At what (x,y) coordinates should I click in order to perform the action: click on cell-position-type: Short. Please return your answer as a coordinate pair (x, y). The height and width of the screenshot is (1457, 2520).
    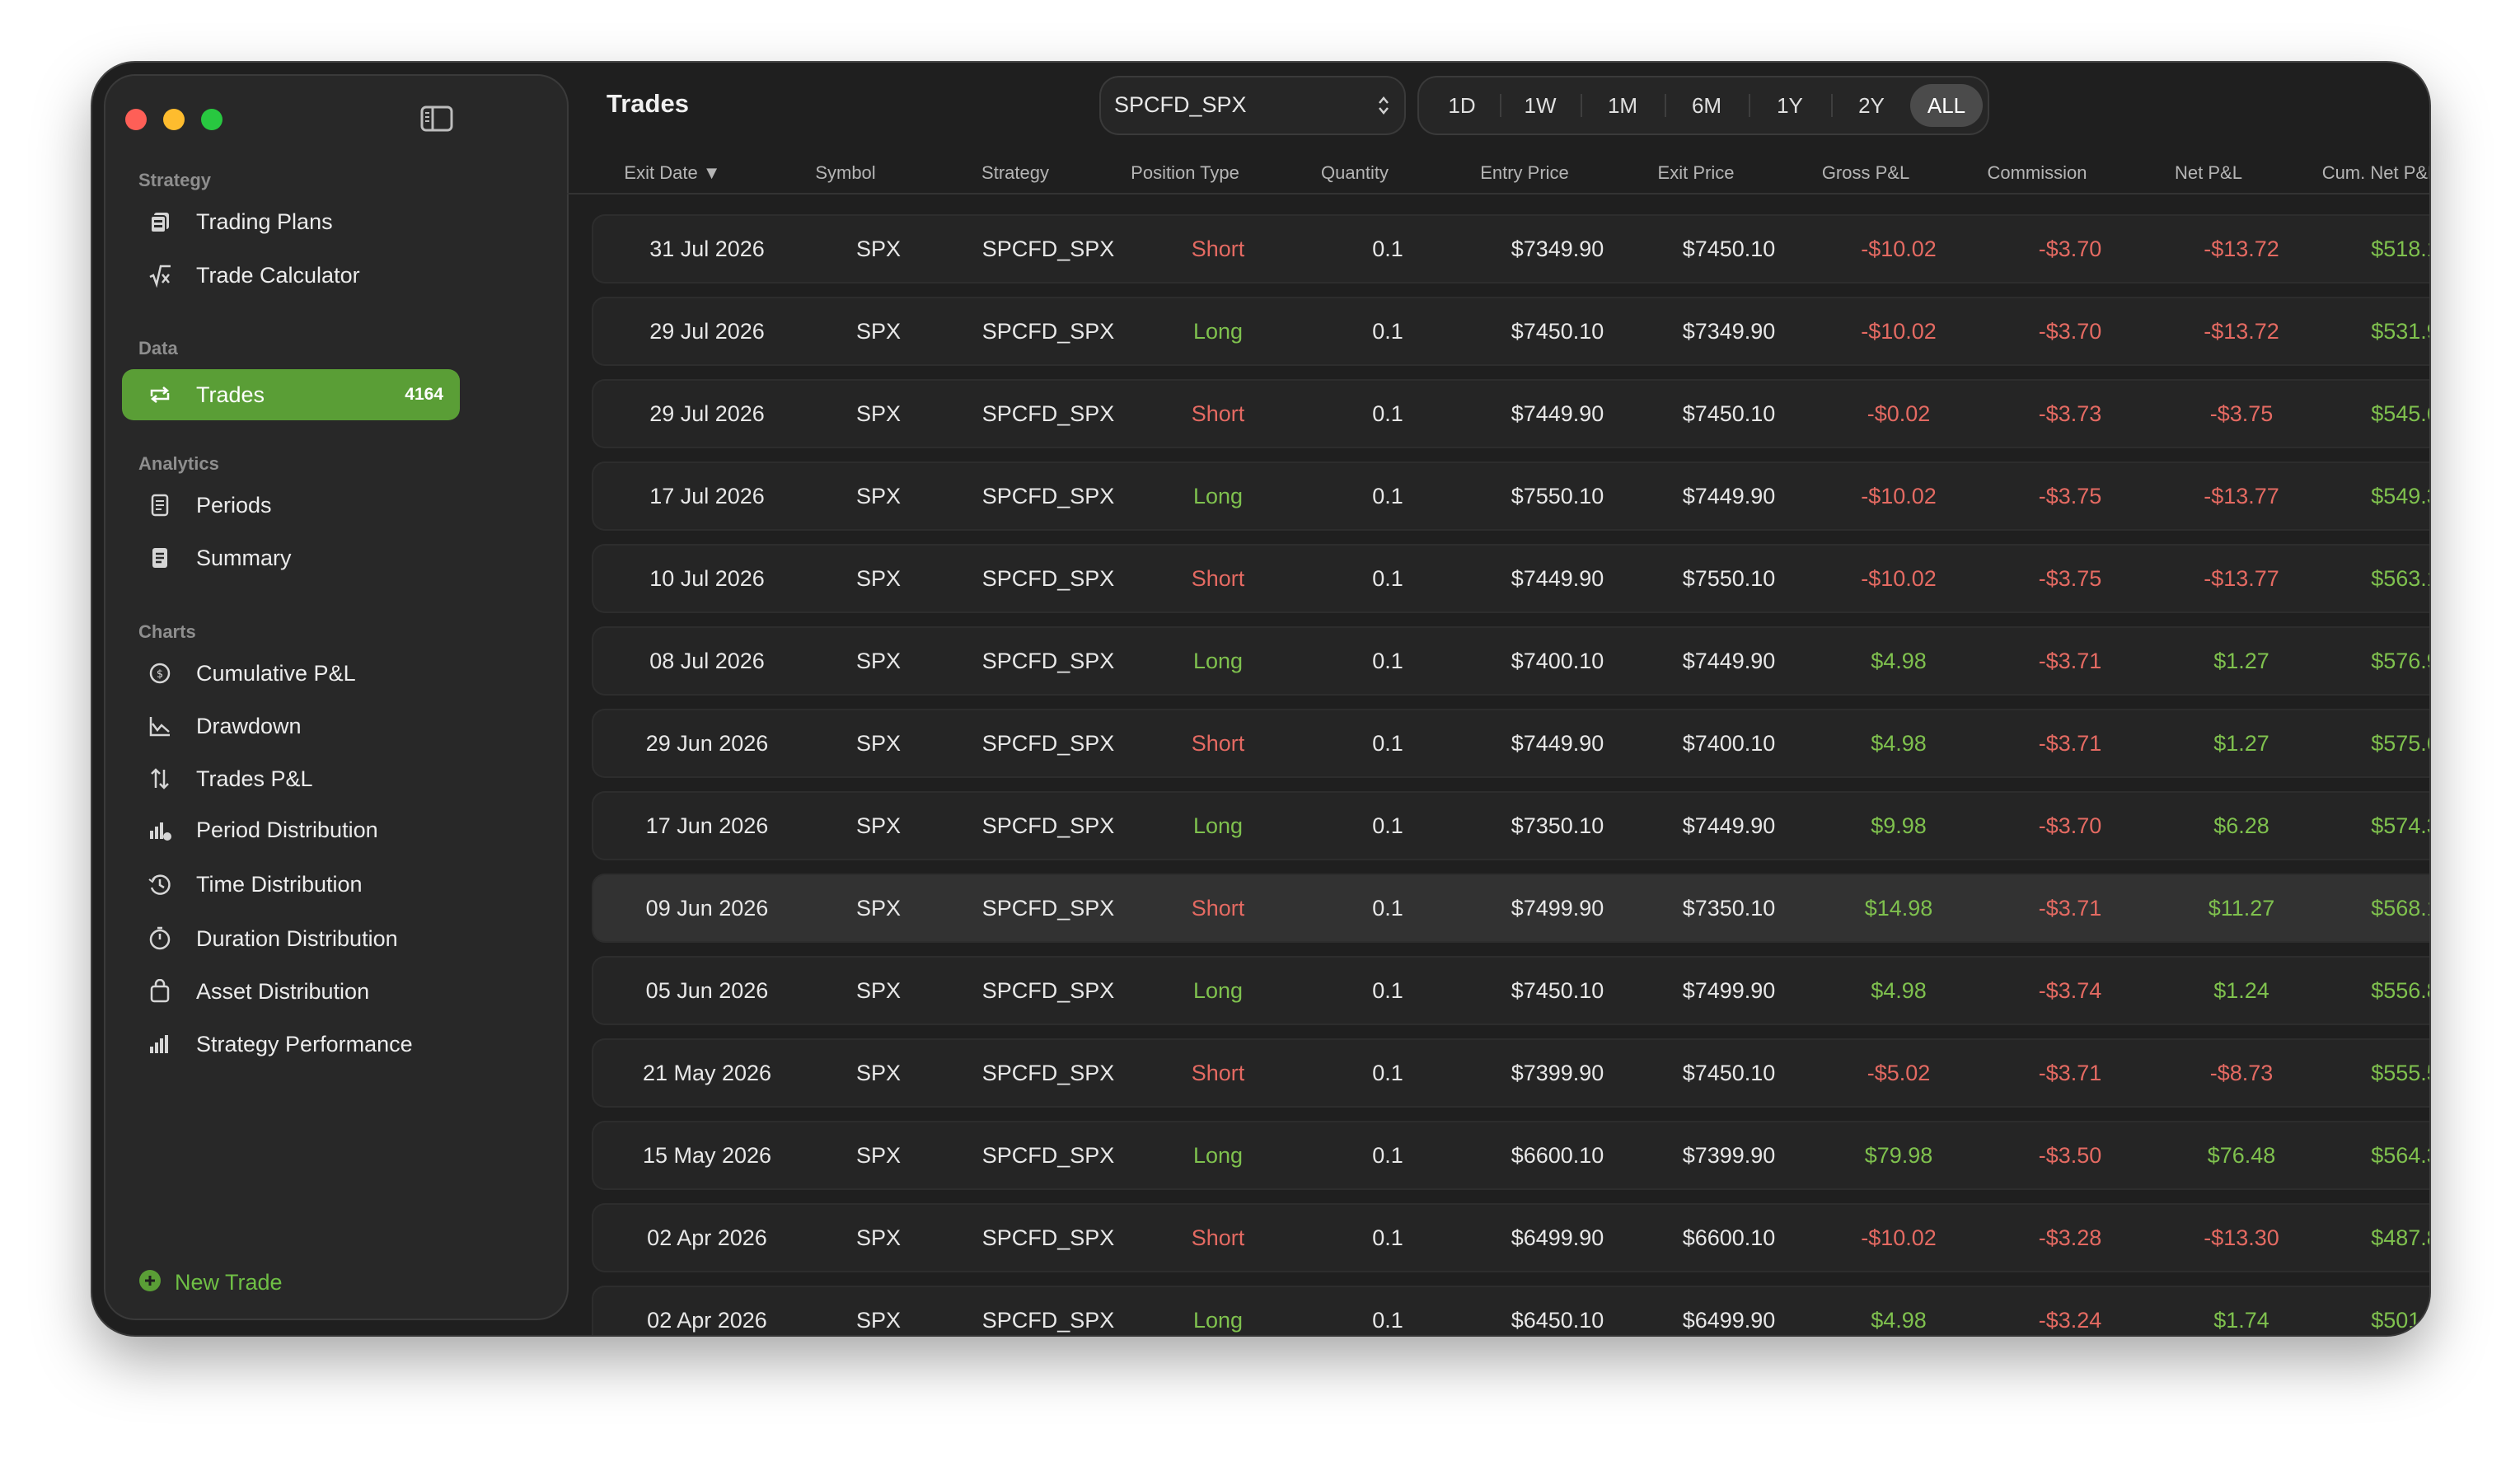
    Looking at the image, I should click on (1218, 413).